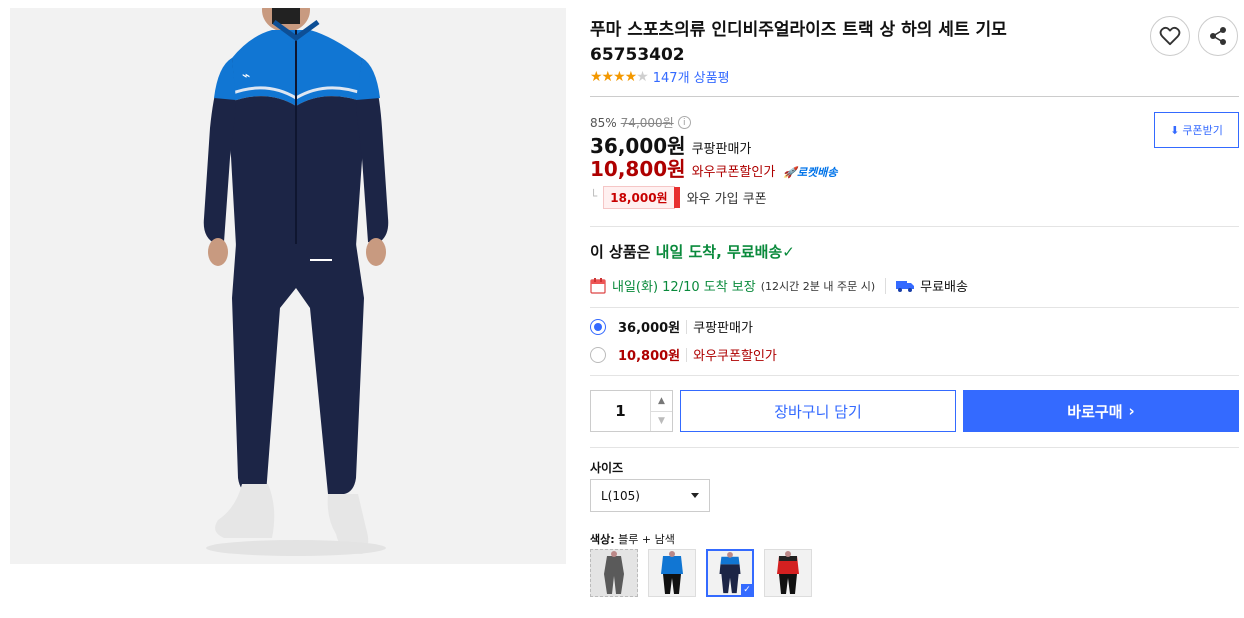 The image size is (1244, 618). Describe the element at coordinates (620, 495) in the screenshot. I see `size-selected-value: L(105)` at that location.